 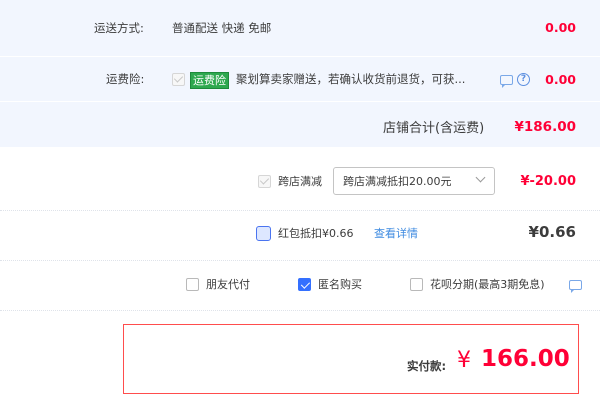 I want to click on anonymous-label: 匿名购买, so click(x=340, y=284).